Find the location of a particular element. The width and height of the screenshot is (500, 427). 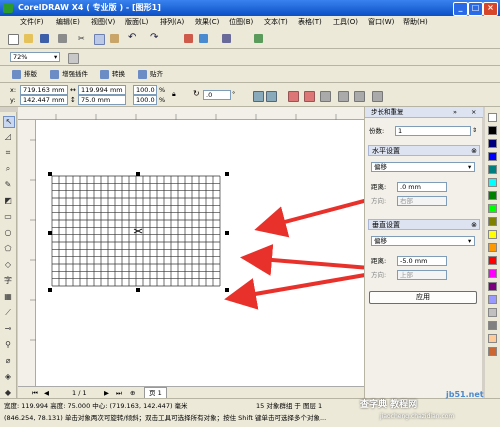

ellipse-tool-icon: ○ is located at coordinates (8, 233).